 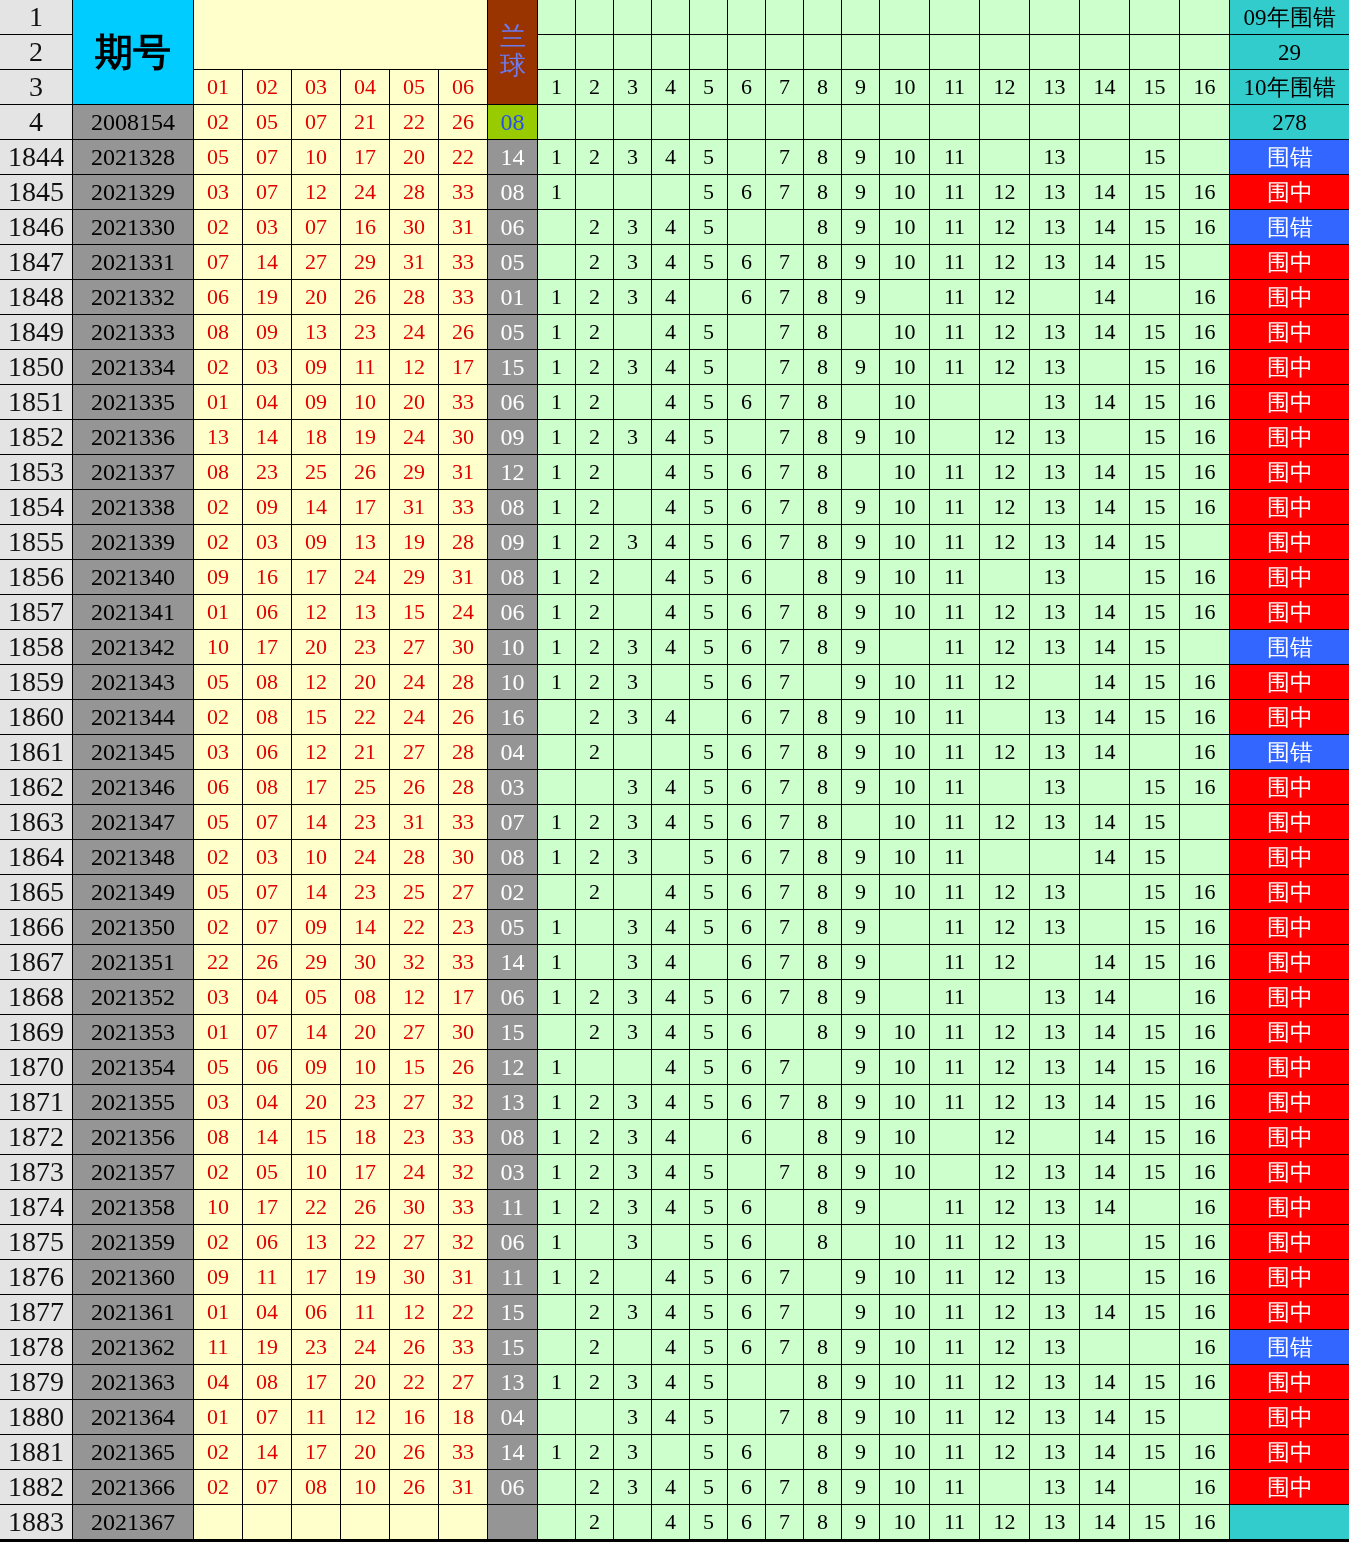 I want to click on row-header: 1876, so click(x=36, y=1277).